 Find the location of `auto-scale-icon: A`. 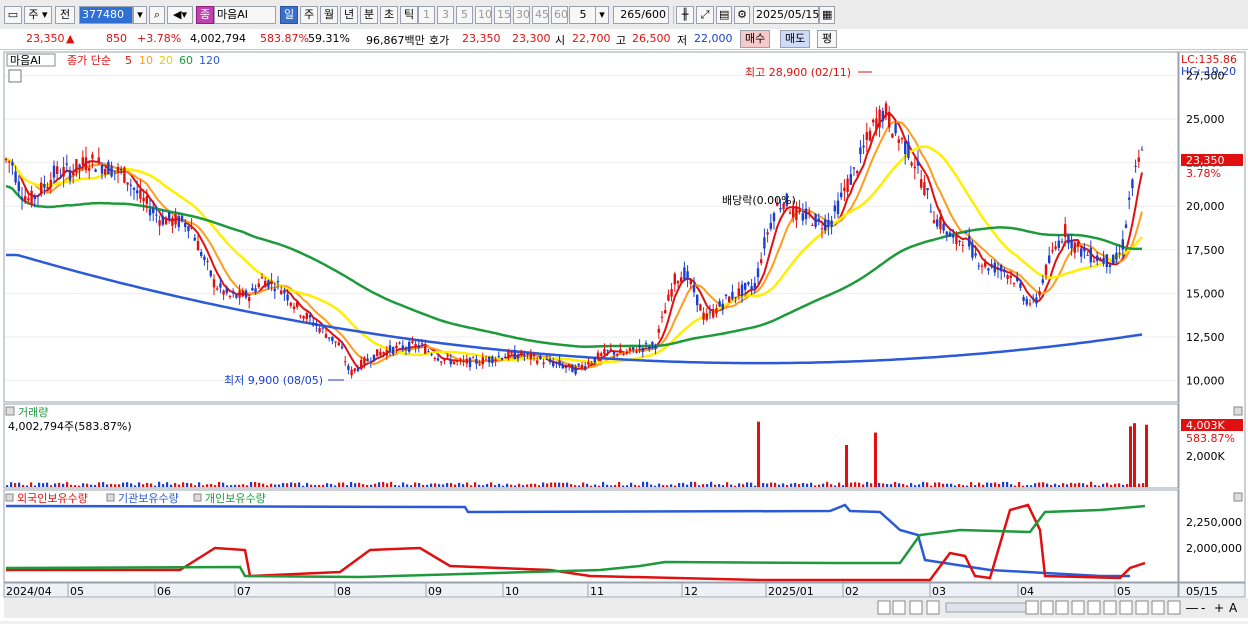

auto-scale-icon: A is located at coordinates (1233, 608).